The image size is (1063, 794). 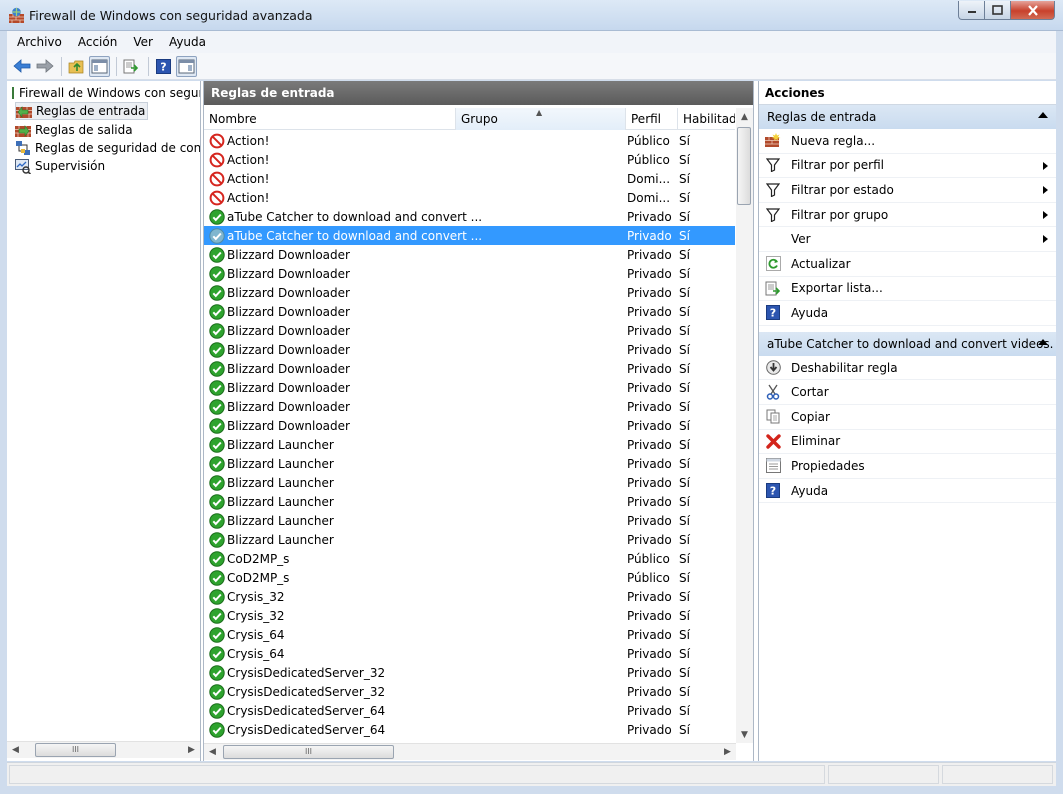 What do you see at coordinates (907, 466) in the screenshot?
I see `action-item: Propiedades` at bounding box center [907, 466].